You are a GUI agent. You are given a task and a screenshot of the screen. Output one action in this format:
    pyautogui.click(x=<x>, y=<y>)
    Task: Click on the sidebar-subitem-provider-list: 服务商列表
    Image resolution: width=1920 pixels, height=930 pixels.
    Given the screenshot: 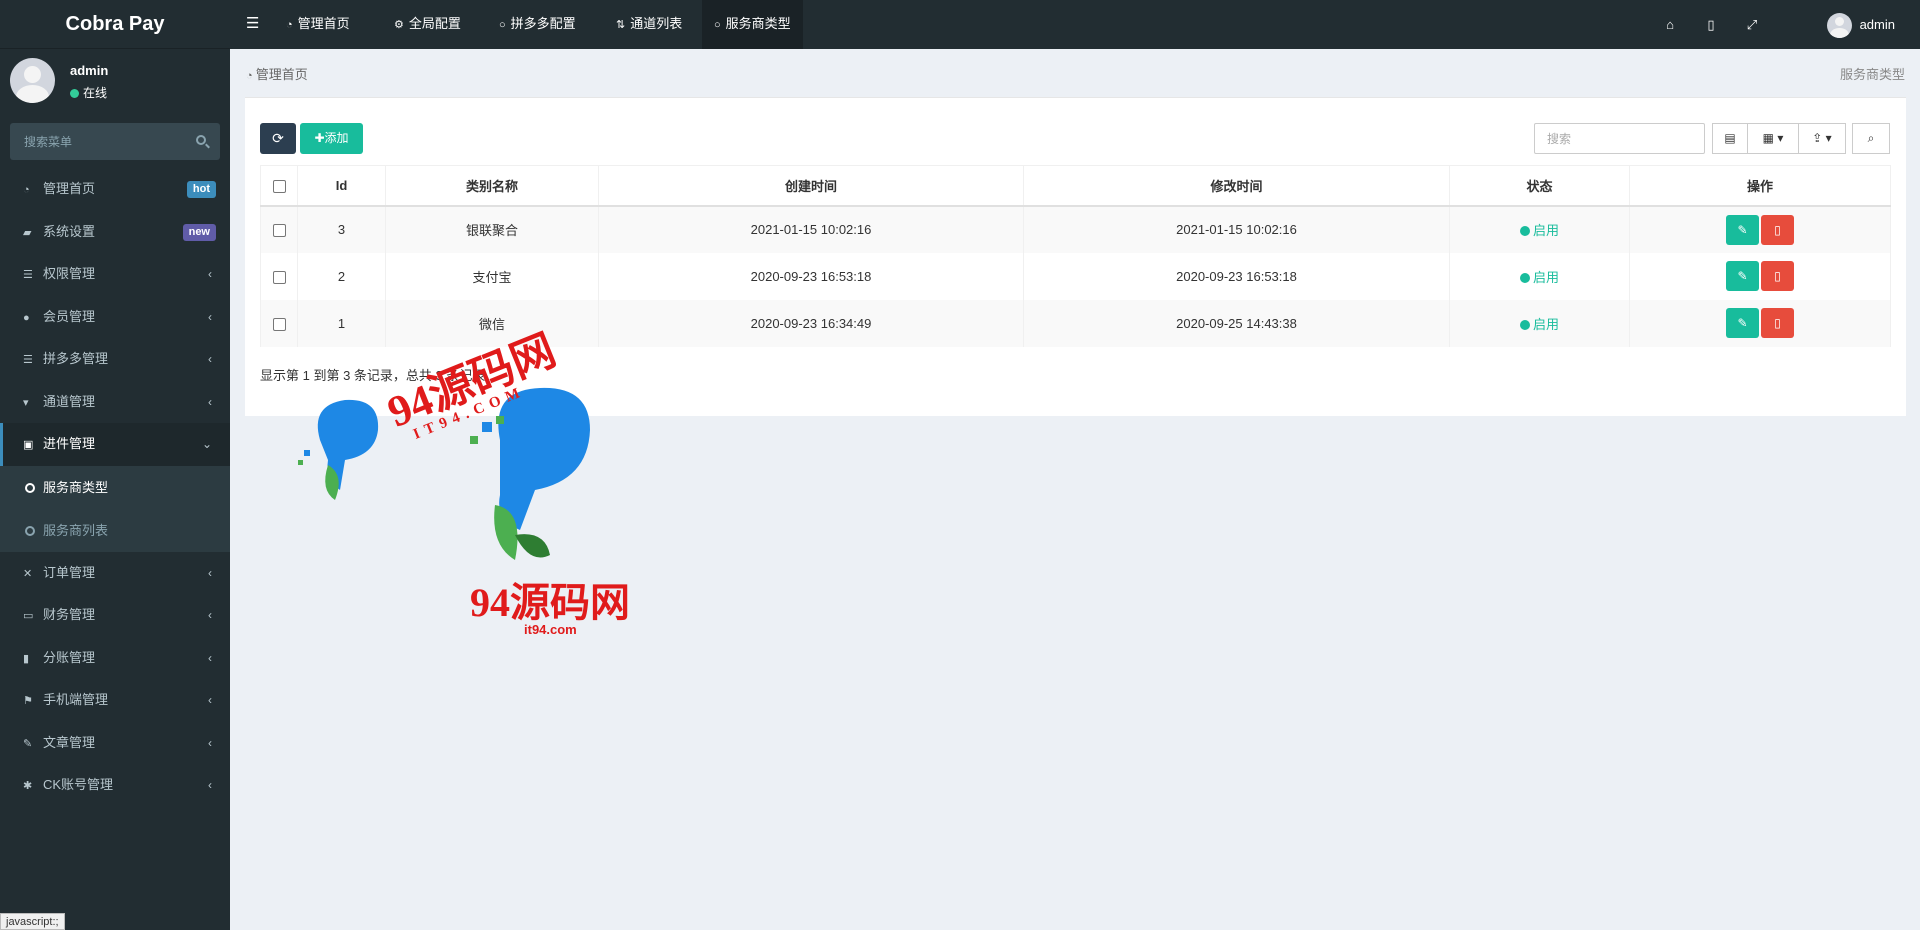 What is the action you would take?
    pyautogui.click(x=115, y=530)
    